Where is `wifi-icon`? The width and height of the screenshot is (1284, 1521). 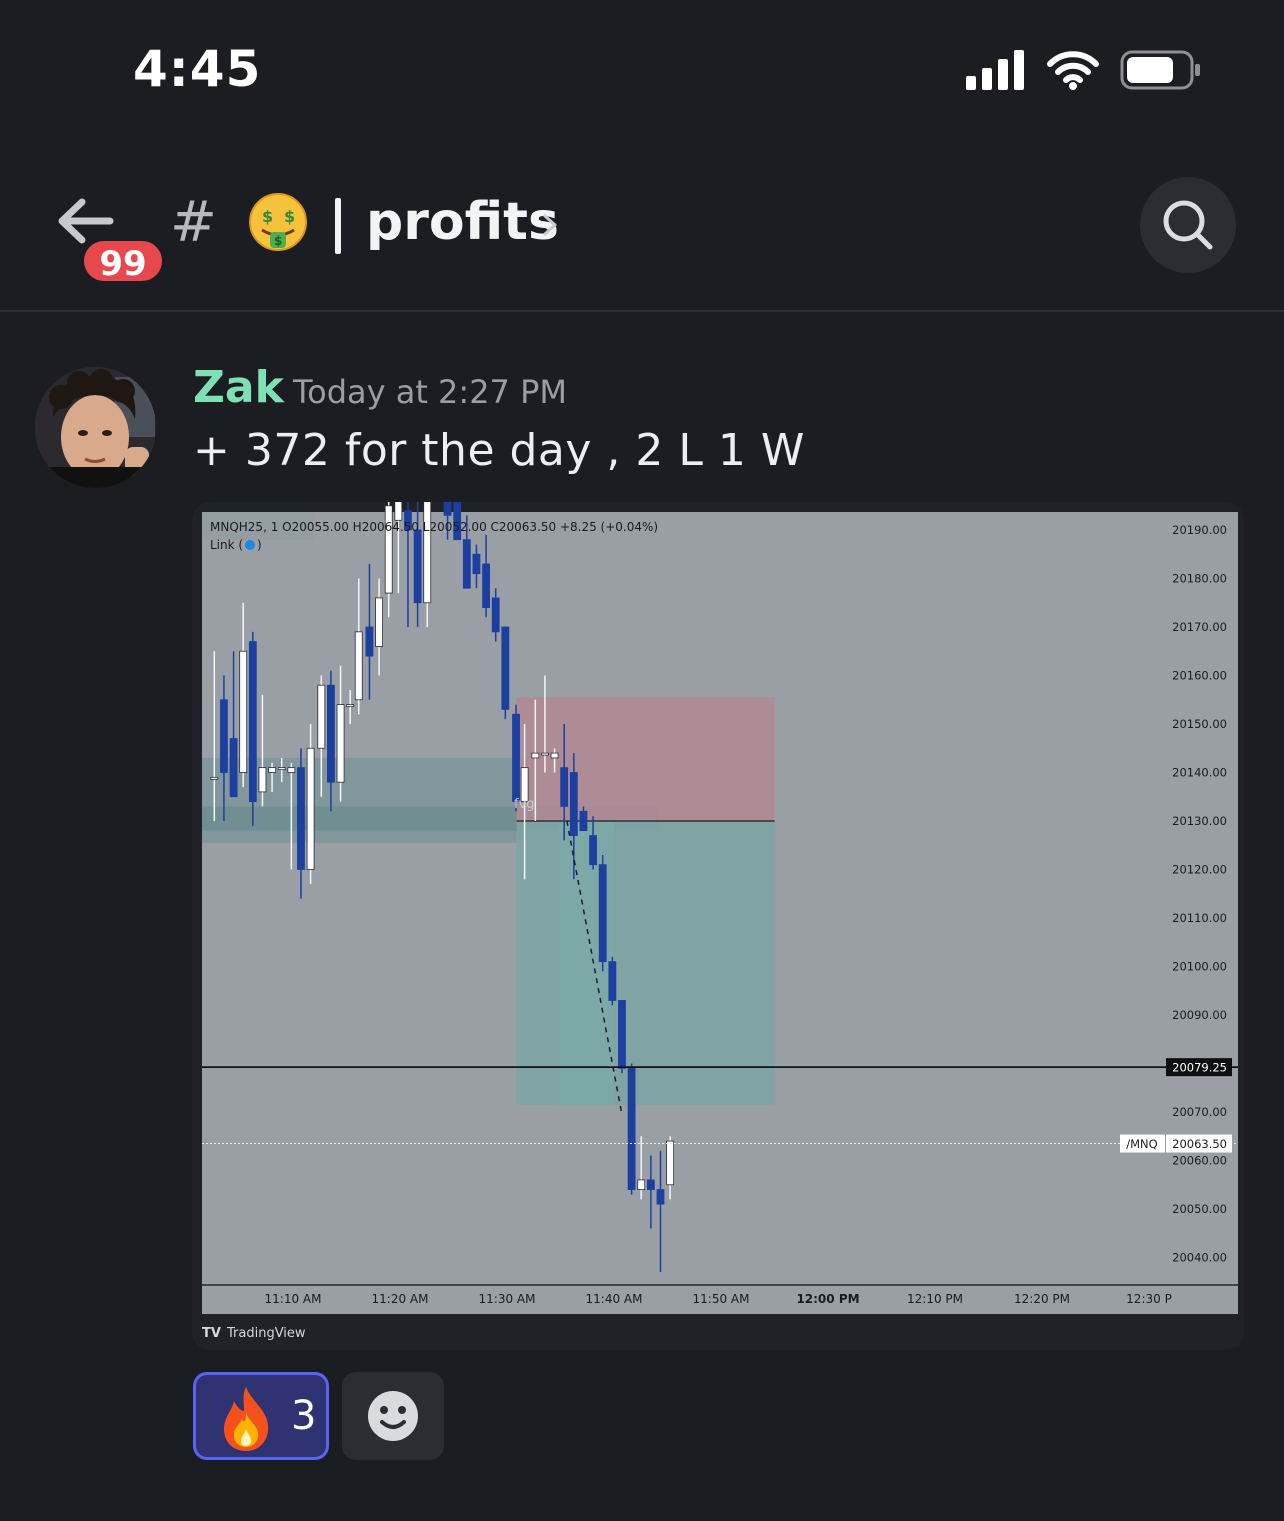 wifi-icon is located at coordinates (1073, 70).